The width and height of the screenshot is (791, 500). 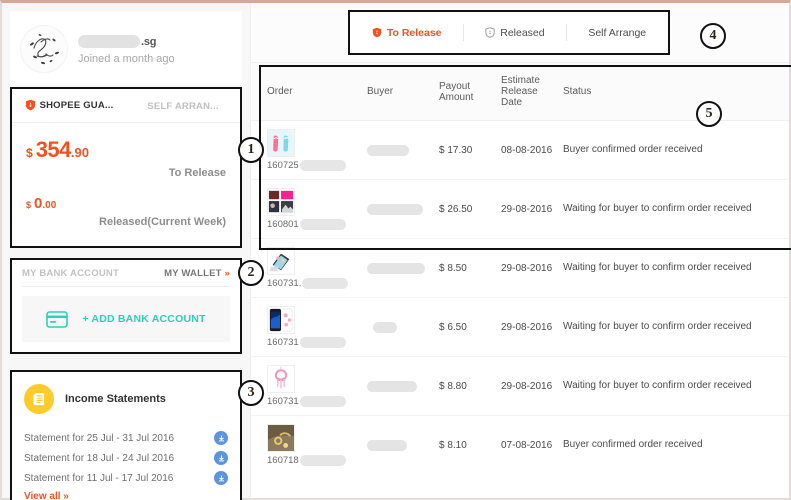 What do you see at coordinates (144, 319) in the screenshot?
I see `add-bank-account-label: + ADD BANK ACCOUNT` at bounding box center [144, 319].